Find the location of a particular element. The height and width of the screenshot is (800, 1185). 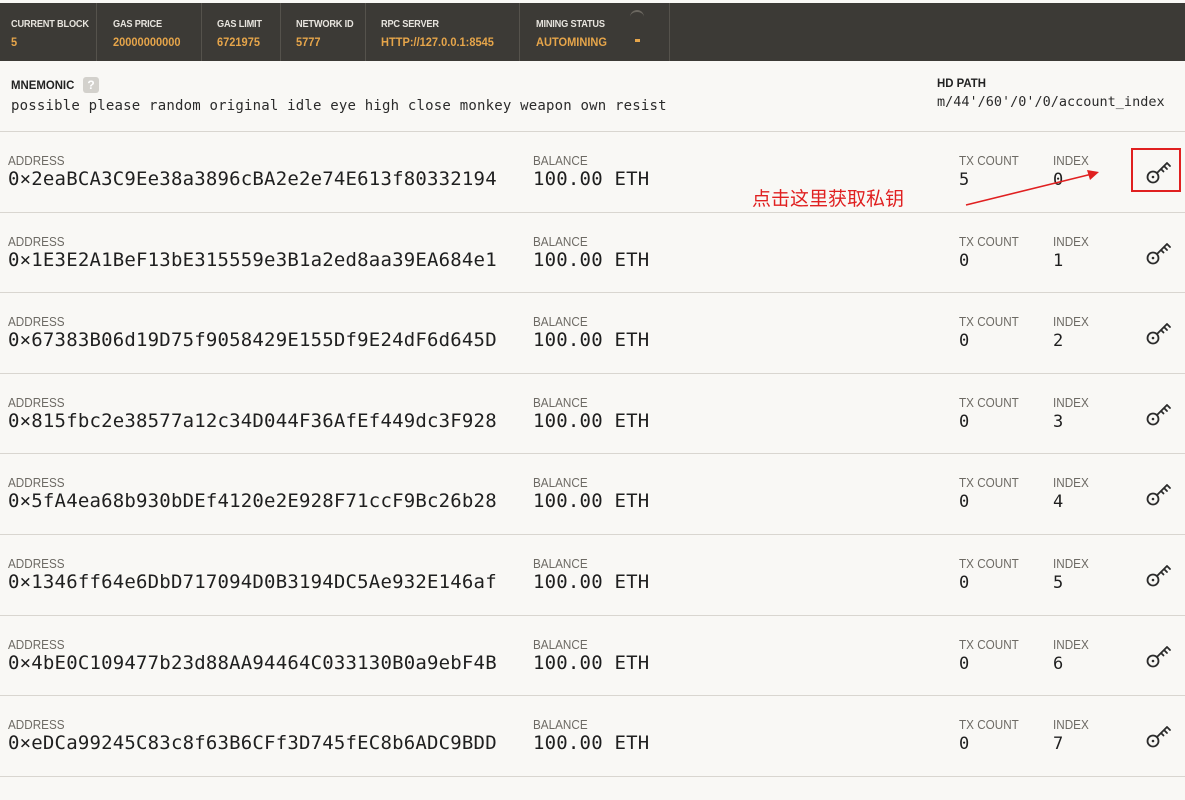

stat-label: RPC SERVER is located at coordinates (410, 24).